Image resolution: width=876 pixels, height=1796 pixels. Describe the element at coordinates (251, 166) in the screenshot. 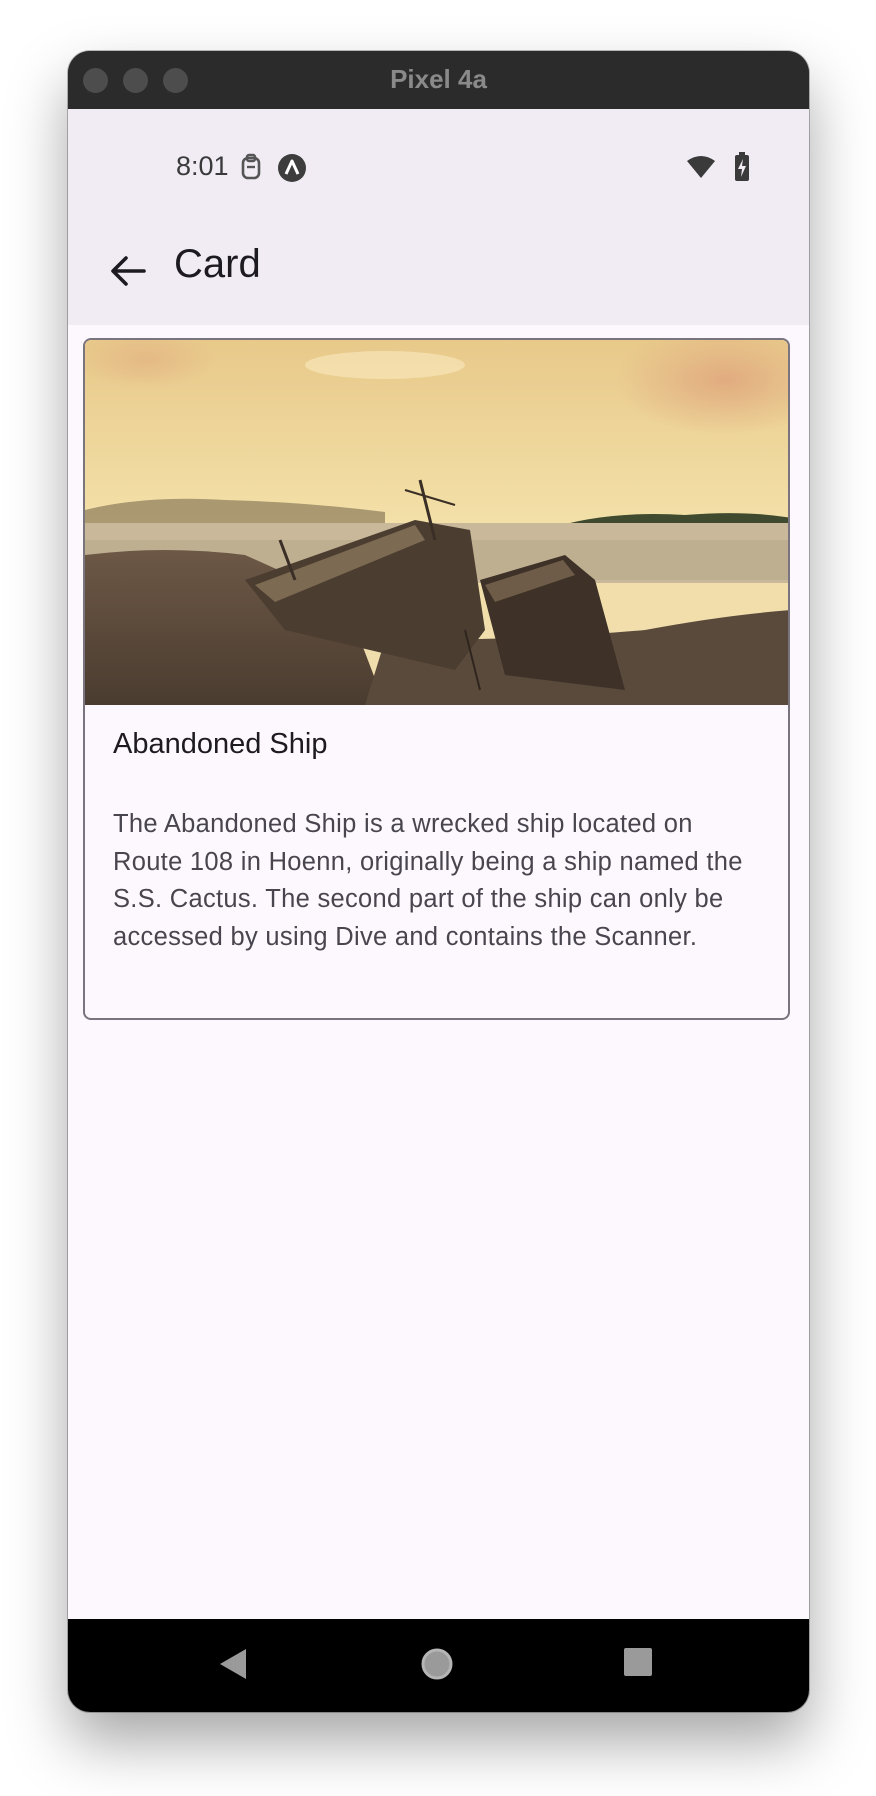

I see `clipboard-icon` at that location.